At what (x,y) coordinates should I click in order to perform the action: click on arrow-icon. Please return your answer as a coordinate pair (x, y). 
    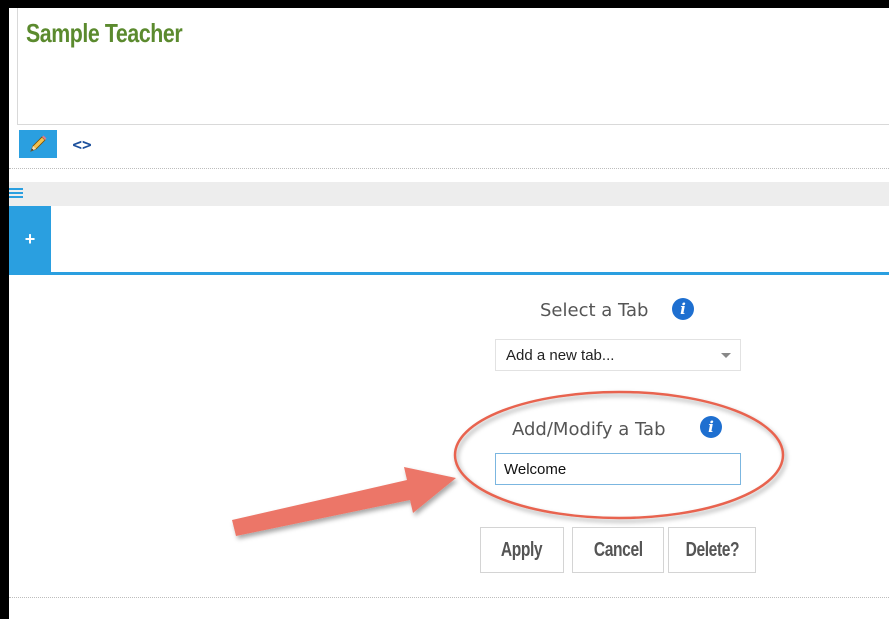
    Looking at the image, I should click on (344, 501).